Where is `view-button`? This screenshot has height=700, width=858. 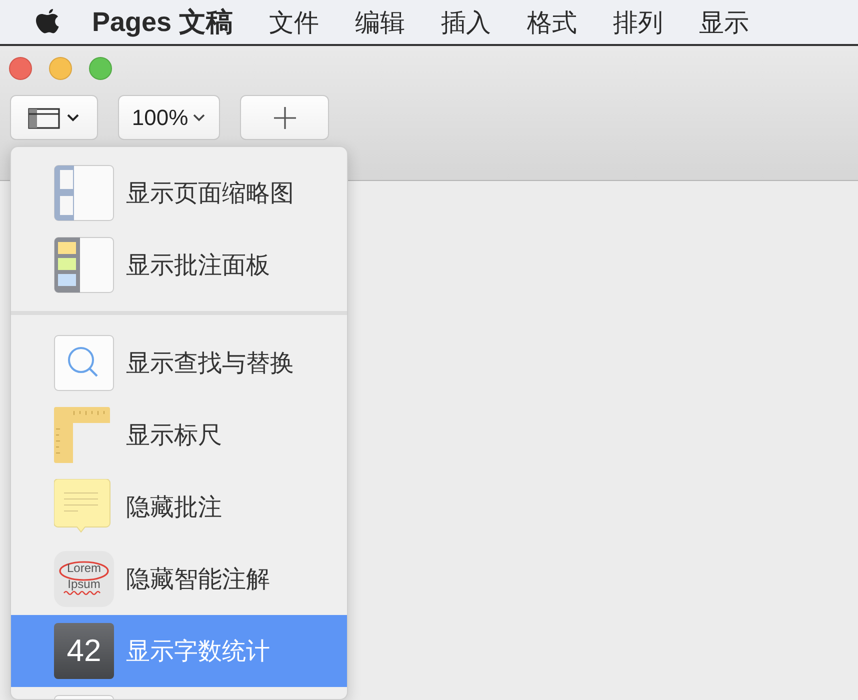 view-button is located at coordinates (54, 117).